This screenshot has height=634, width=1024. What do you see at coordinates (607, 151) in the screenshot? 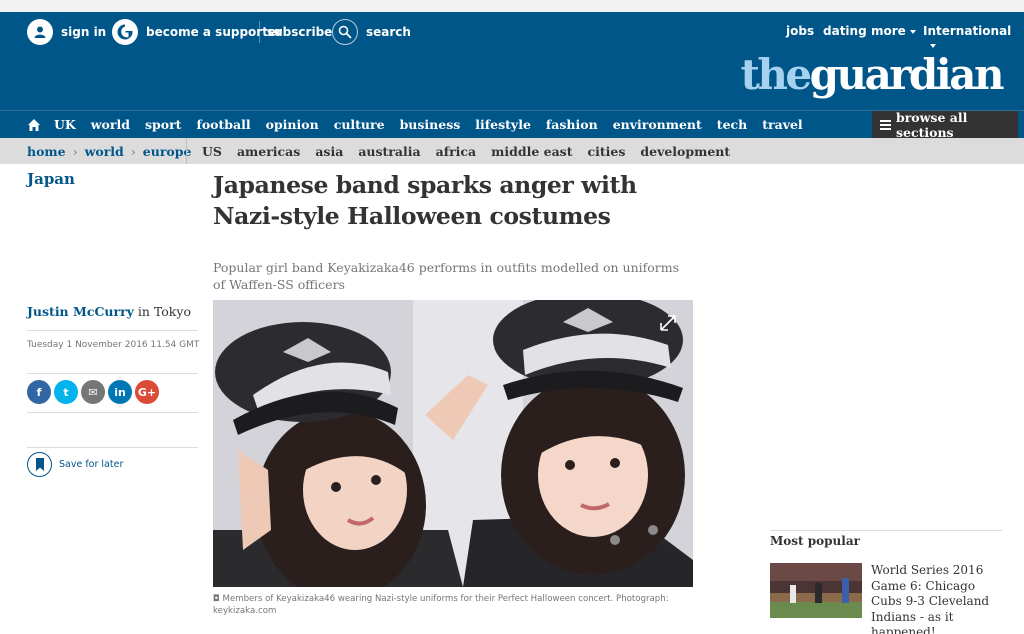
I see `section-link-cities: cities` at bounding box center [607, 151].